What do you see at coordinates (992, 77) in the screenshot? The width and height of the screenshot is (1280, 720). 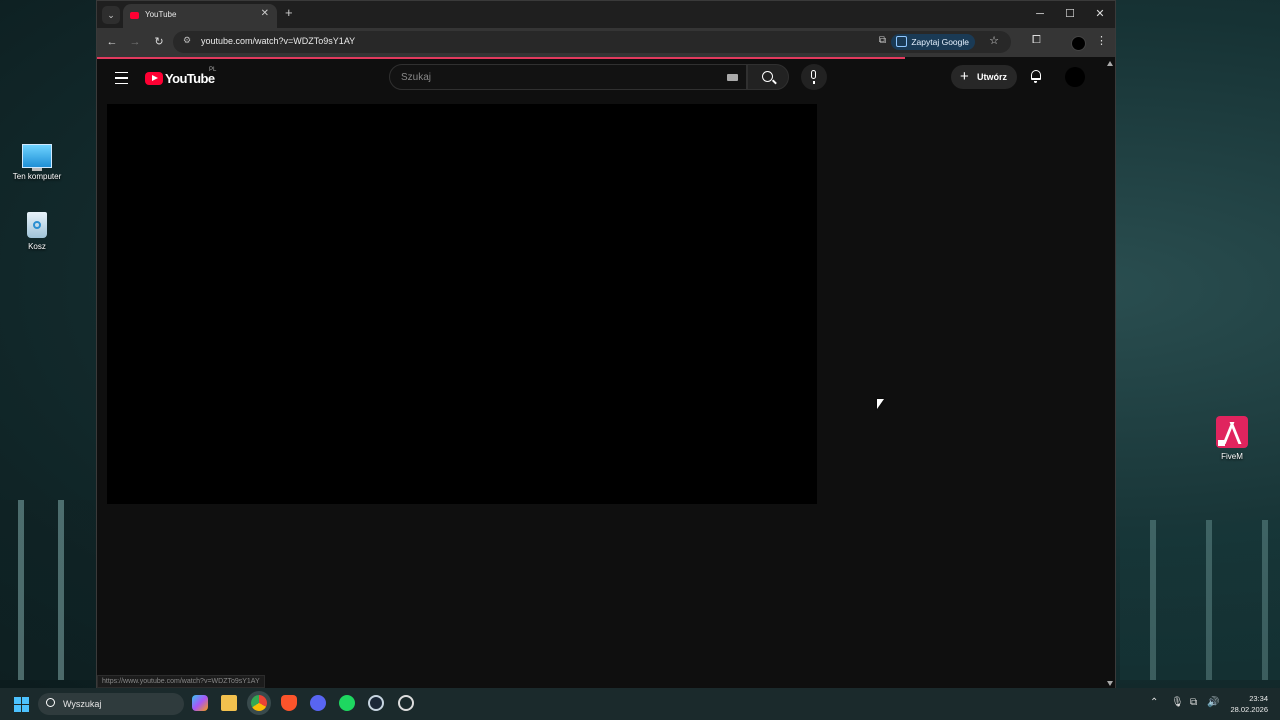 I see `create-label: Utwórz` at bounding box center [992, 77].